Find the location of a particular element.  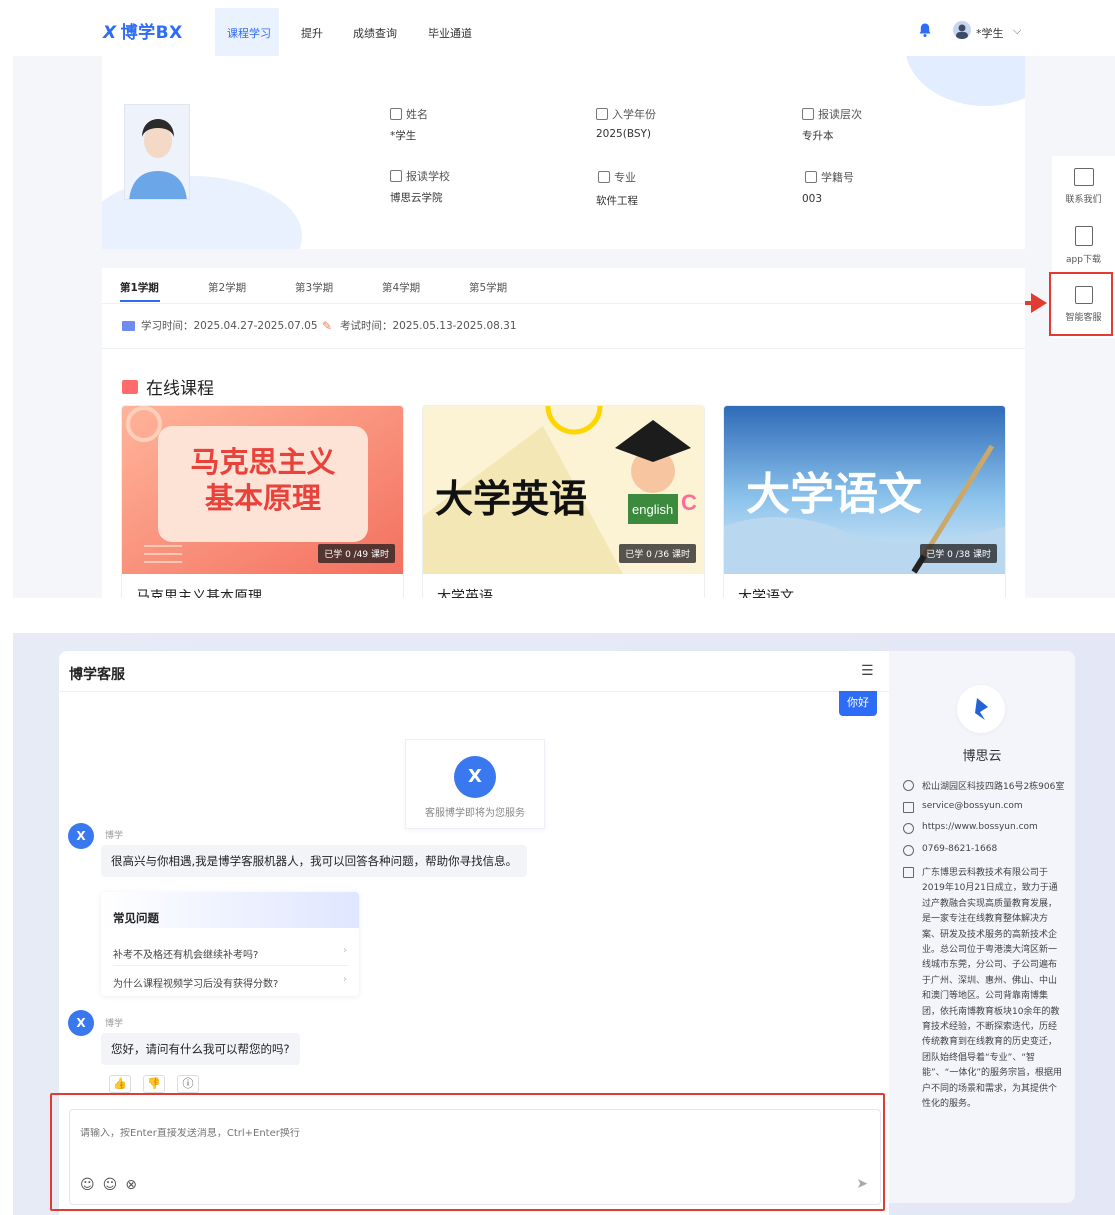

course-title: 大学语文 is located at coordinates (766, 593).